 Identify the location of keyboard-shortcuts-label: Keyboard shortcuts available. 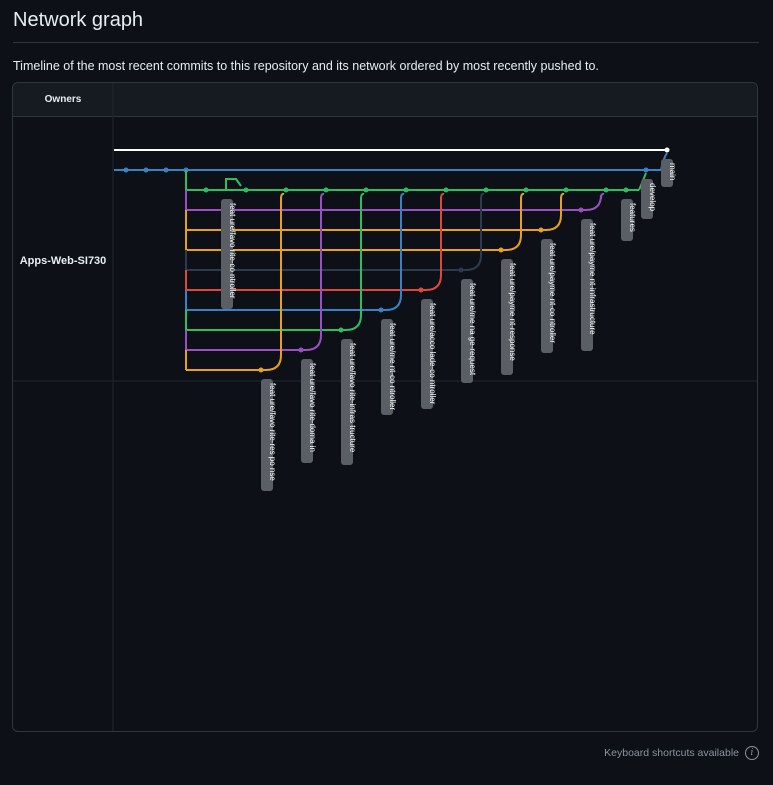
(671, 753).